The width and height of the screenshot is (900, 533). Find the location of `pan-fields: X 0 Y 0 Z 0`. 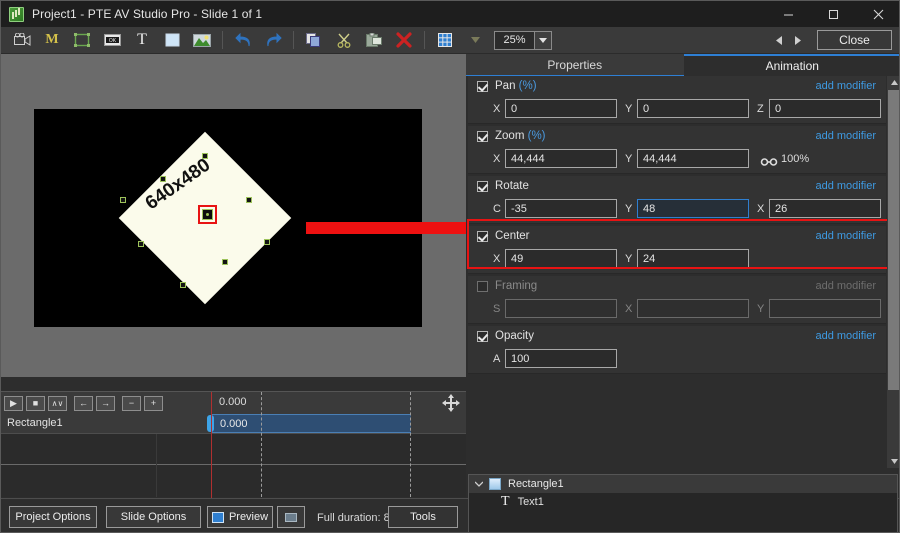

pan-fields: X 0 Y 0 Z 0 is located at coordinates (677, 110).